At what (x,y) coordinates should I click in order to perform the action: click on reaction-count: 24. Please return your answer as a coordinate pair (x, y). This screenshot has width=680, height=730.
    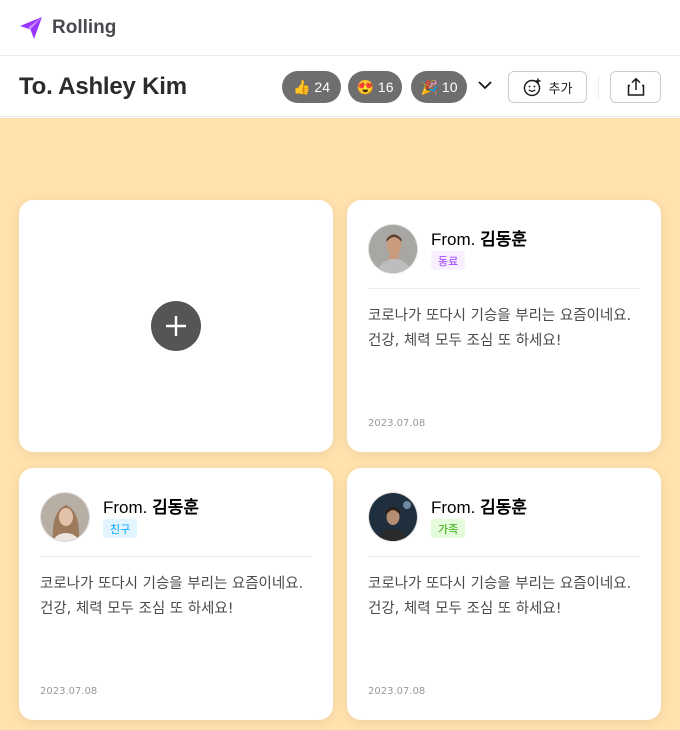
    Looking at the image, I should click on (322, 87).